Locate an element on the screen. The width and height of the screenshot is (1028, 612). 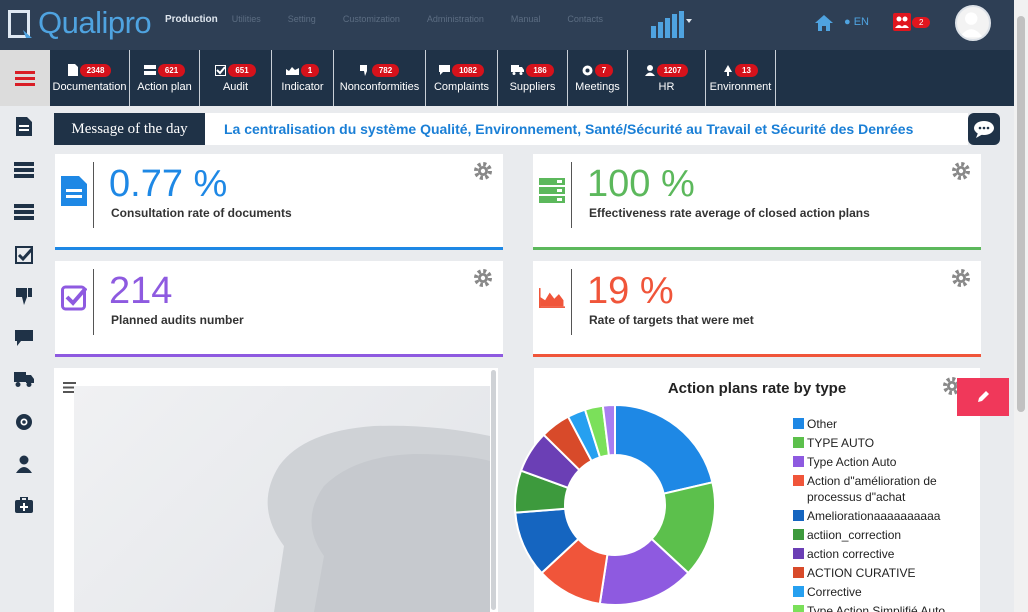
module-environment: 13 Environment is located at coordinates (741, 78).